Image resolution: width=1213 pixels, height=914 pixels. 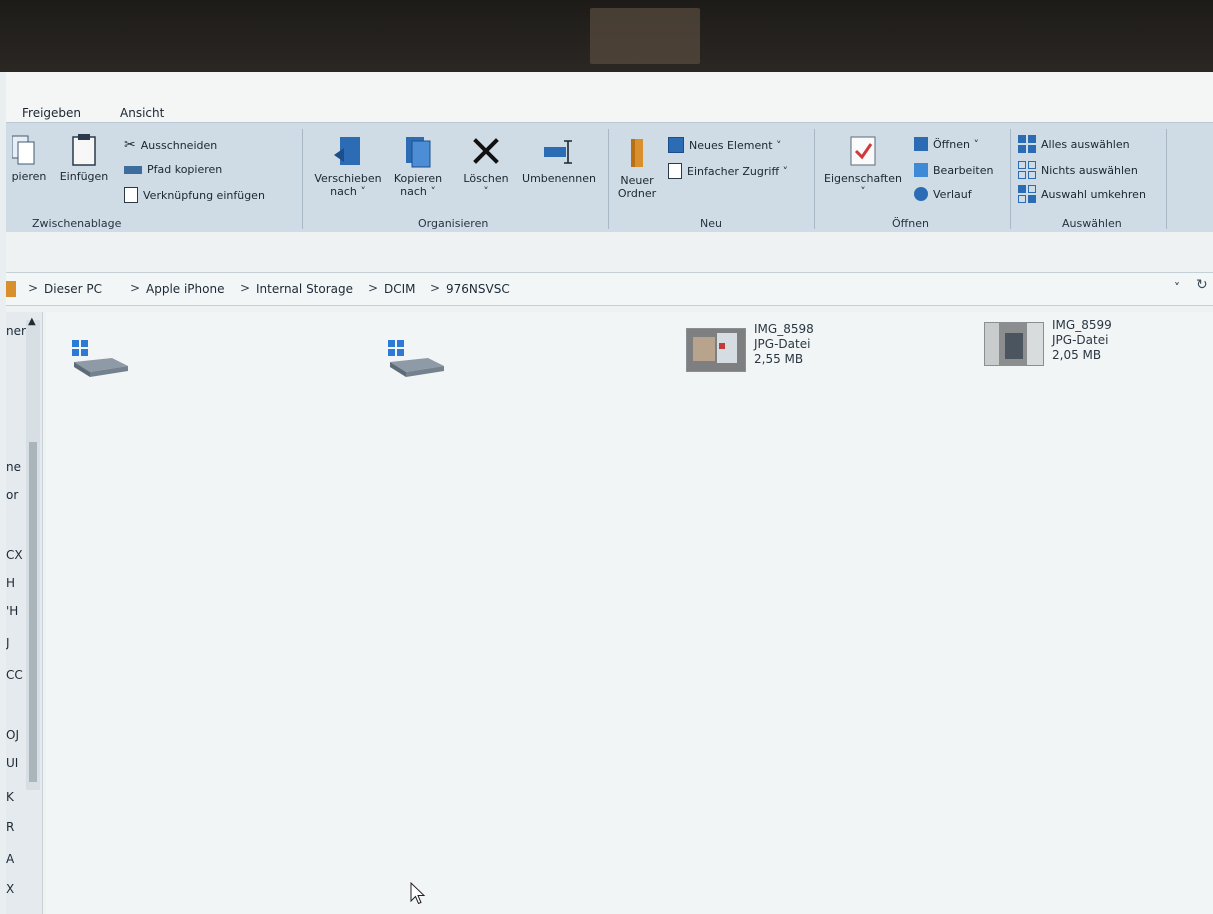 What do you see at coordinates (142, 113) in the screenshot?
I see `tab-view: Ansicht` at bounding box center [142, 113].